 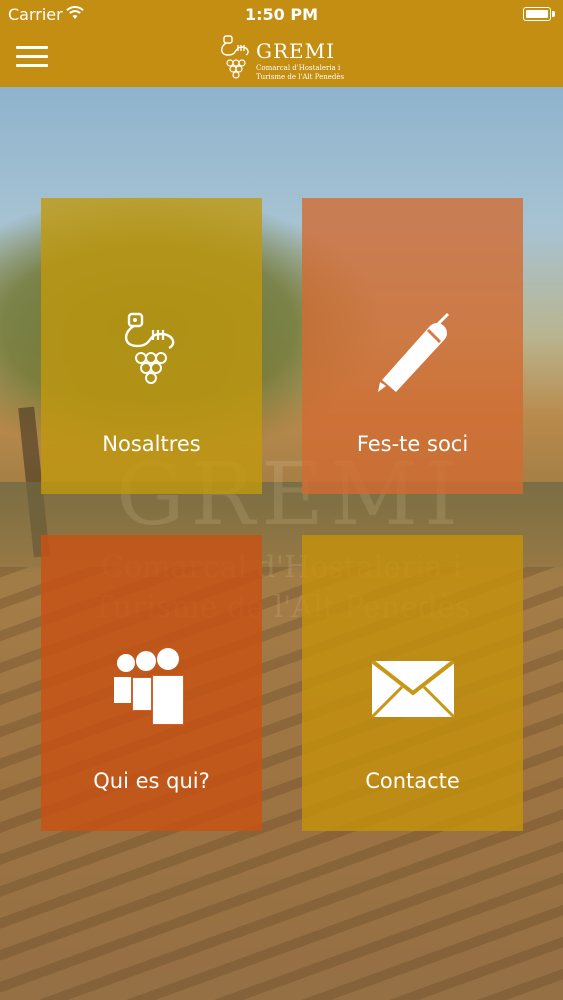 What do you see at coordinates (412, 444) in the screenshot?
I see `fes-te-soci-label: Fes-te soci` at bounding box center [412, 444].